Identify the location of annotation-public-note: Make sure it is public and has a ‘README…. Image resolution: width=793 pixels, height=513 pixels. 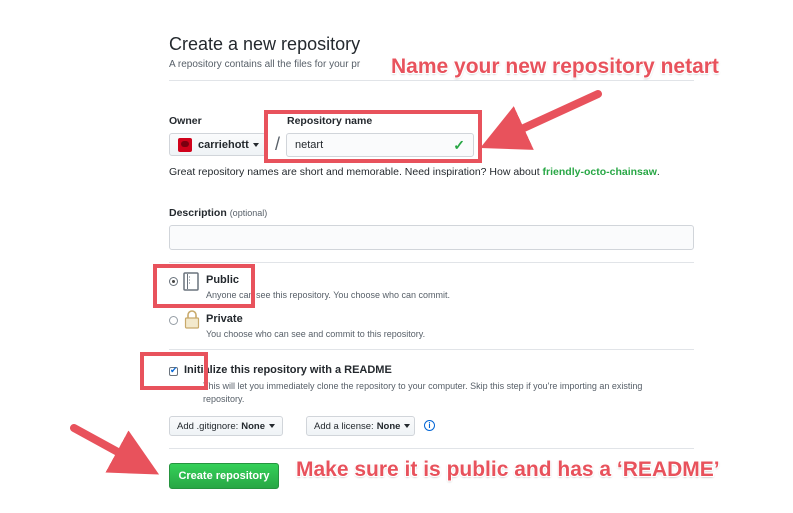
(508, 469).